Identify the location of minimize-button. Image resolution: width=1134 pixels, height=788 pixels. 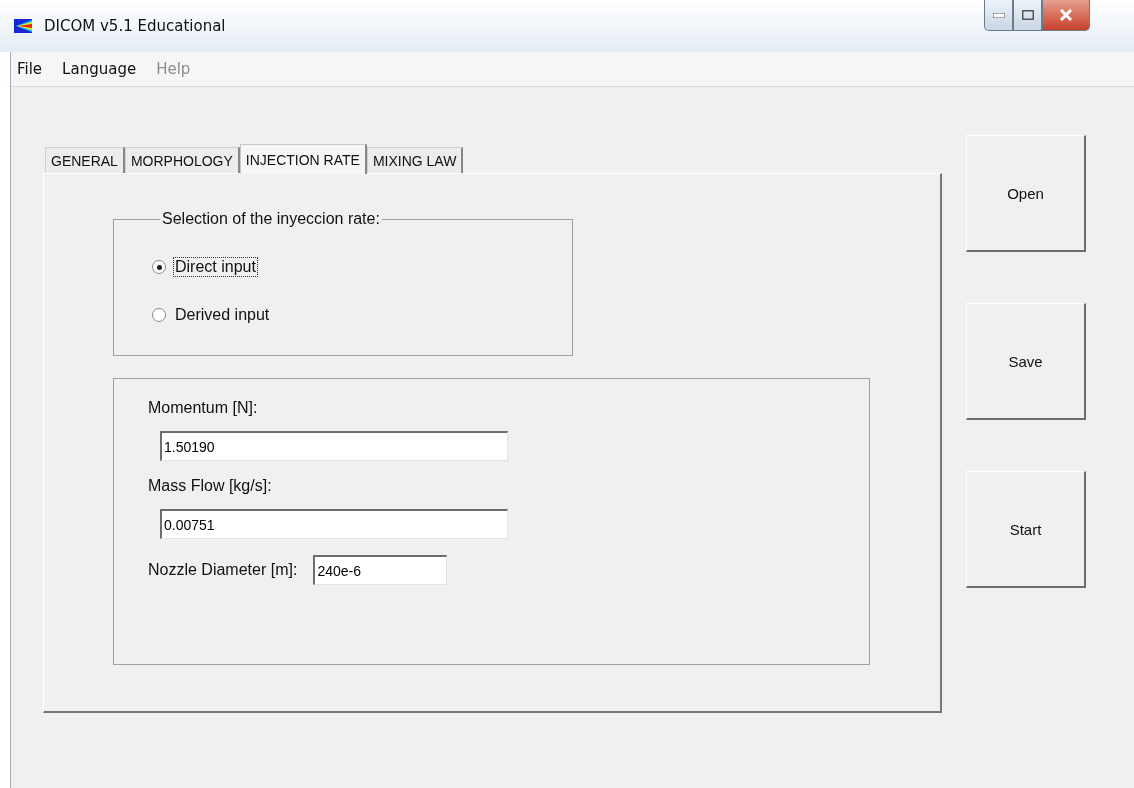
(998, 15).